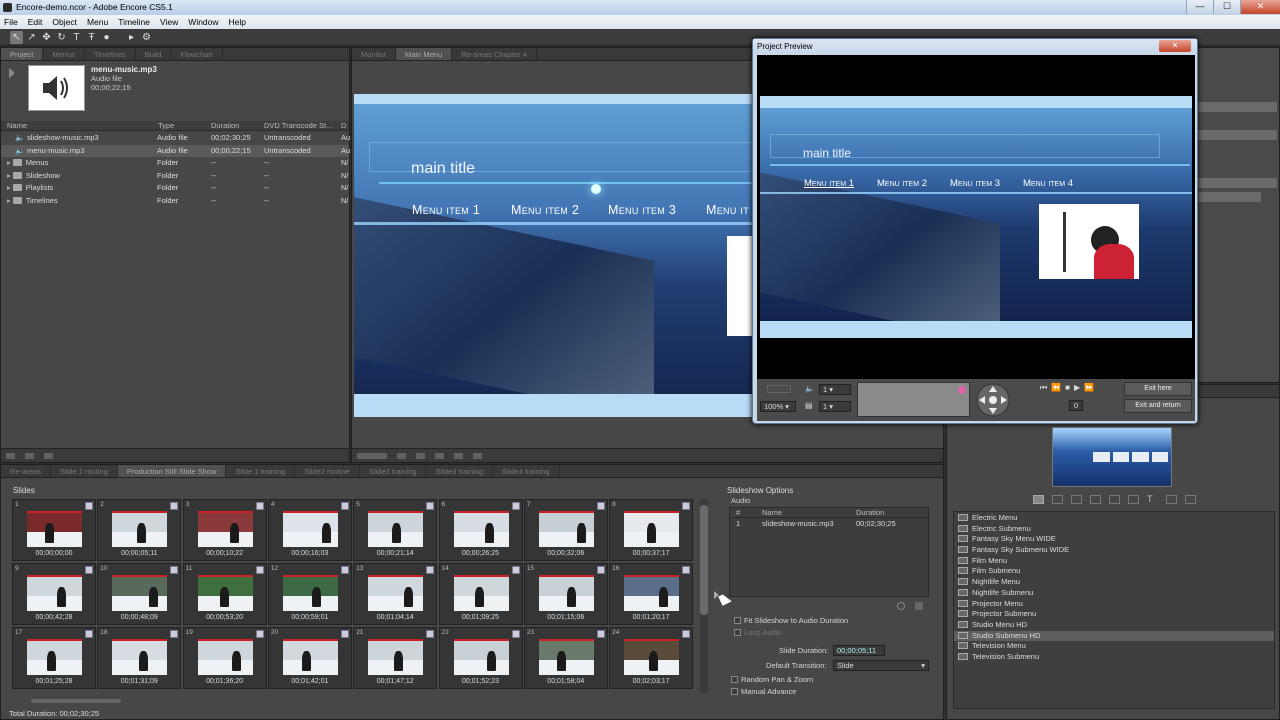 The width and height of the screenshot is (1280, 720). I want to click on menu-timeline: Timeline, so click(134, 22).